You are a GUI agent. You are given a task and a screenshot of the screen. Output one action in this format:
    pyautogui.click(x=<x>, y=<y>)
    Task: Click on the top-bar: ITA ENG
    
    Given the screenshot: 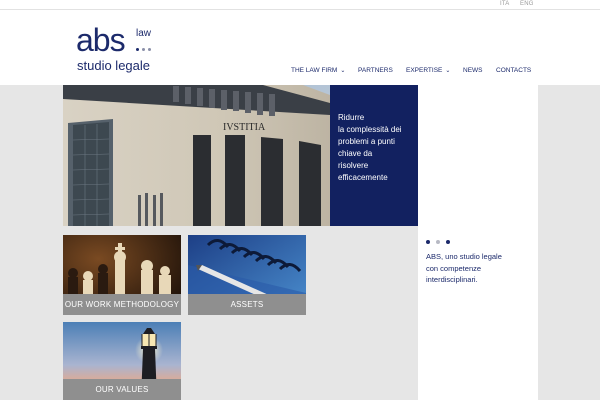 What is the action you would take?
    pyautogui.click(x=300, y=5)
    